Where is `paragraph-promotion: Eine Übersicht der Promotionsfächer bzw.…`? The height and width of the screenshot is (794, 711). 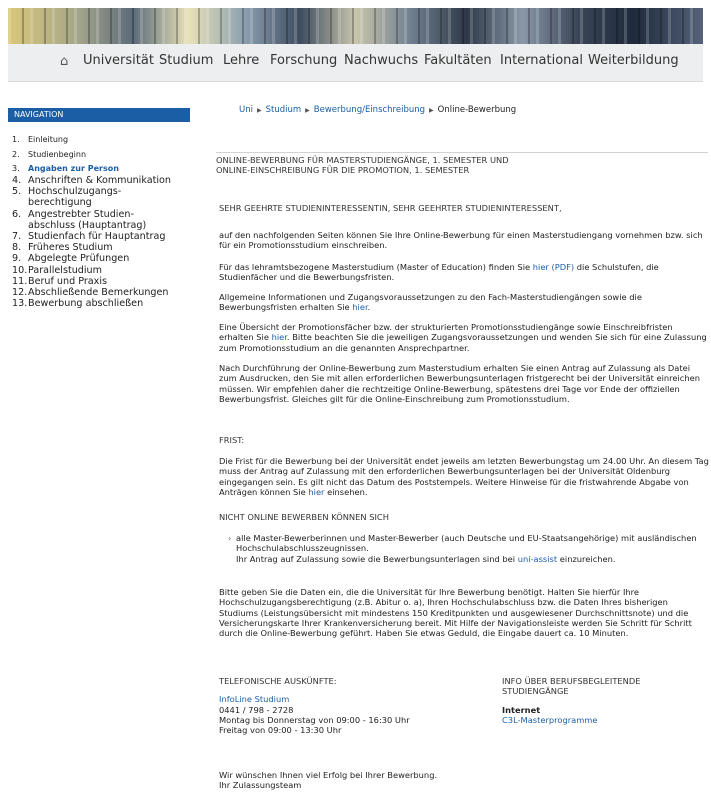
paragraph-promotion: Eine Übersicht der Promotionsfächer bzw.… is located at coordinates (463, 337).